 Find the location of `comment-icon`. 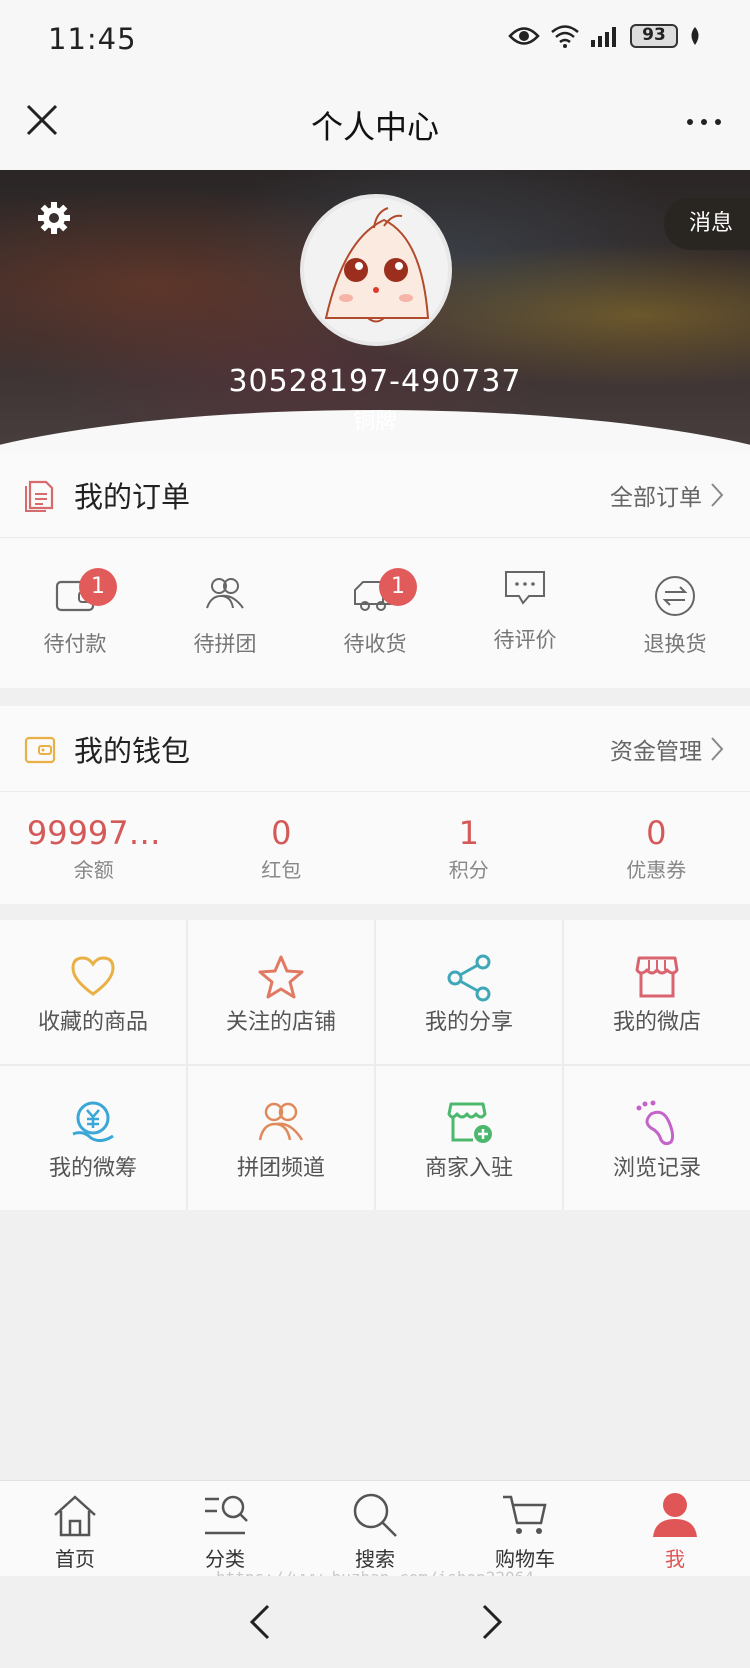

comment-icon is located at coordinates (525, 588).